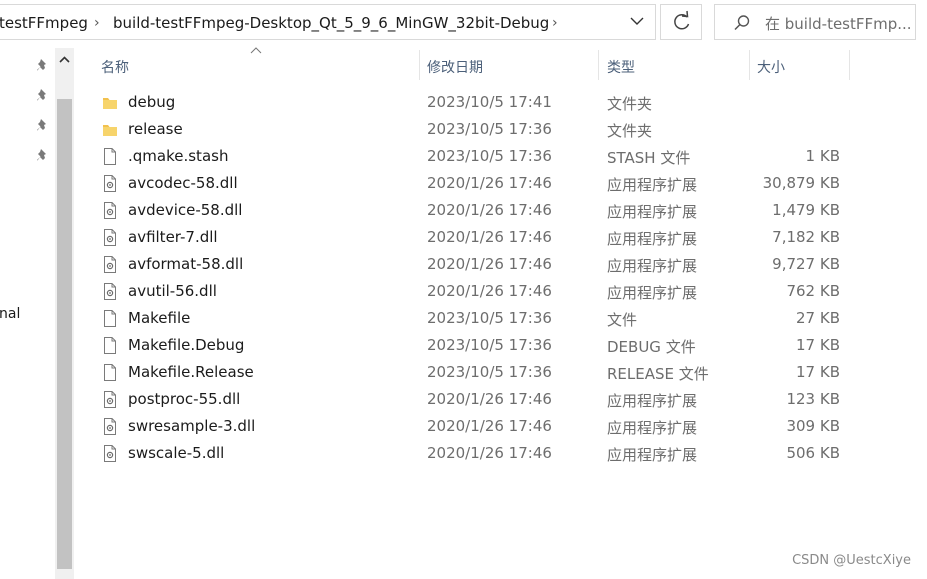  Describe the element at coordinates (771, 67) in the screenshot. I see `column-header-size: 大小` at that location.